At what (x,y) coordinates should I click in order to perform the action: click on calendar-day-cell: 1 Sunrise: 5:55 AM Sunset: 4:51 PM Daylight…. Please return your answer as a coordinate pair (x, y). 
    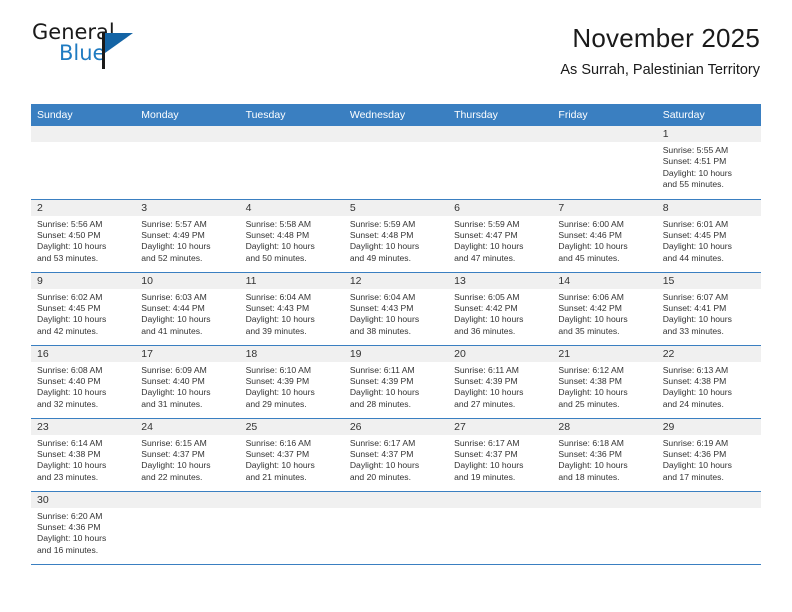
    Looking at the image, I should click on (708, 163).